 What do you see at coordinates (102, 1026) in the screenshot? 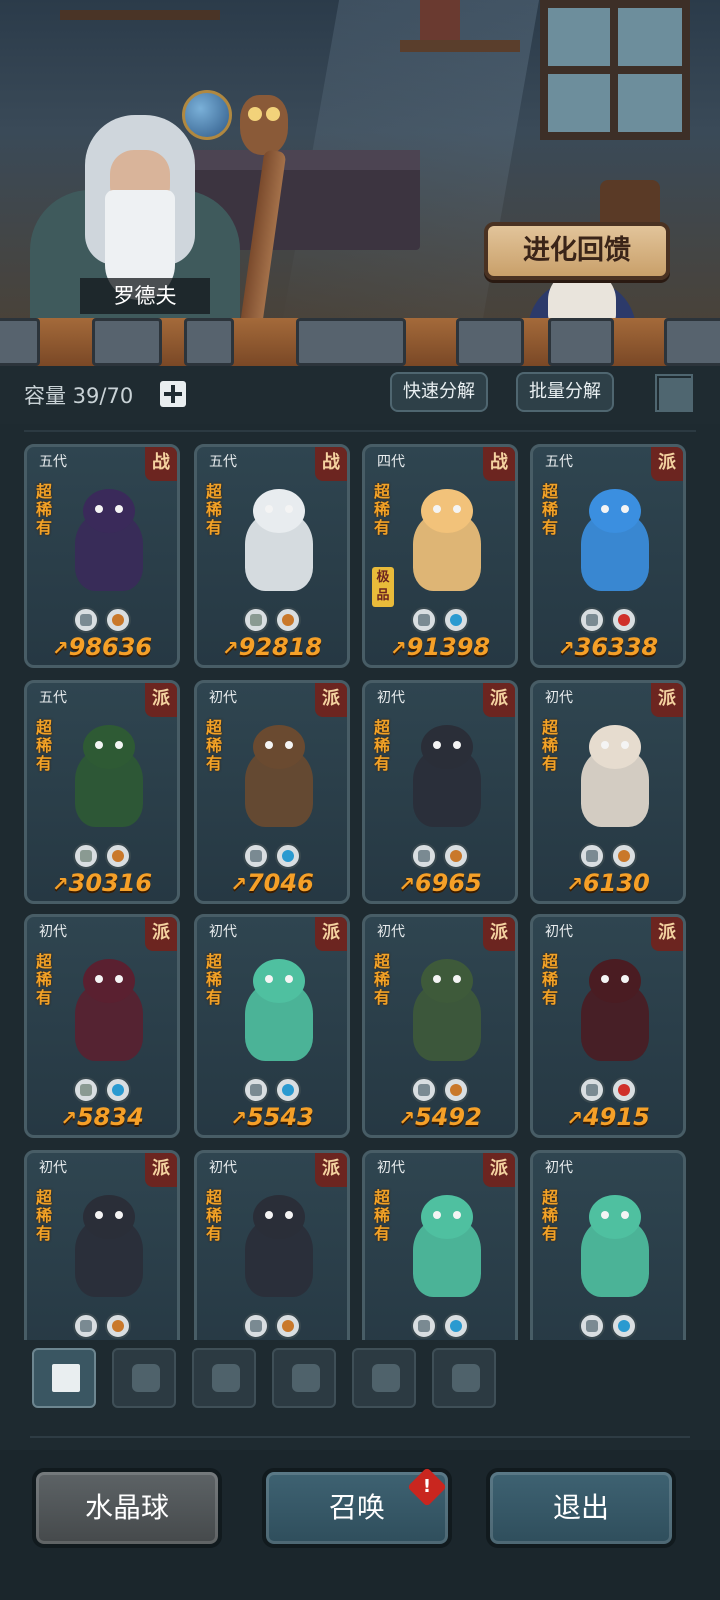
I see `monster-card: 初代 派超稀有 ↗5834` at bounding box center [102, 1026].